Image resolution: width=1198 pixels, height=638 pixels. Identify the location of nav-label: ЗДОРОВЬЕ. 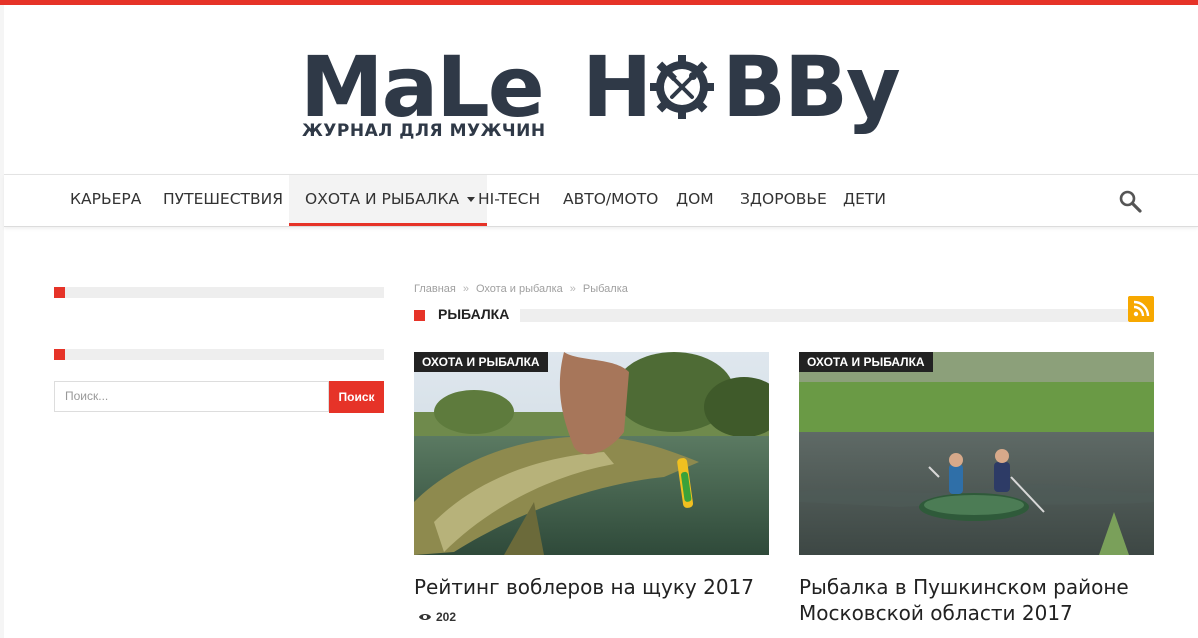
(783, 199).